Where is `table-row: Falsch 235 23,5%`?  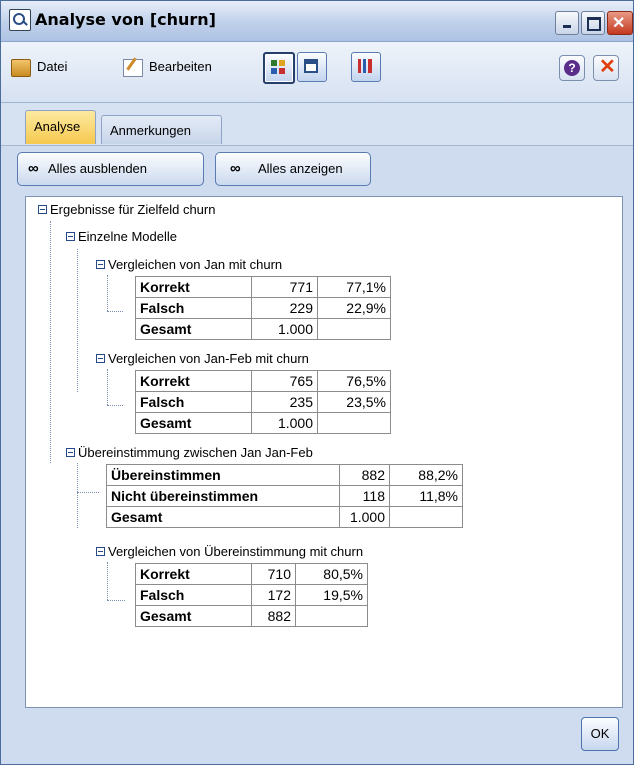
table-row: Falsch 235 23,5% is located at coordinates (263, 402).